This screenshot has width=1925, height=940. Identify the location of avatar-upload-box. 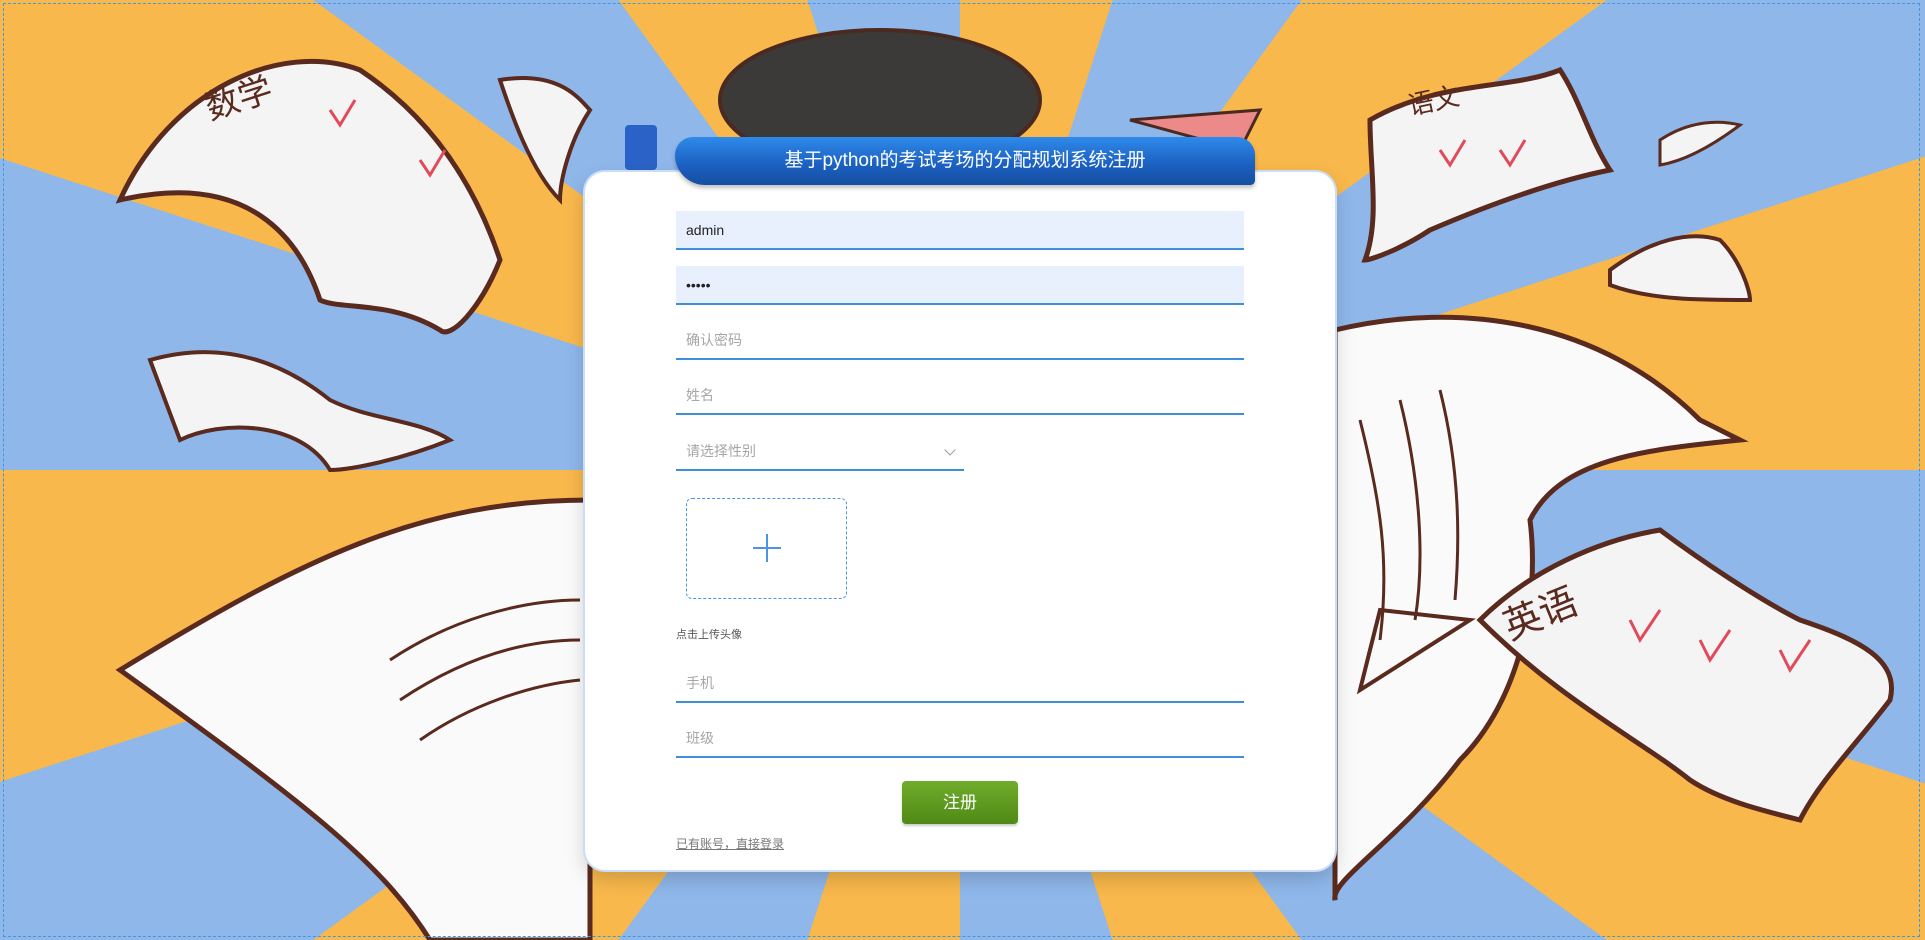
(766, 548).